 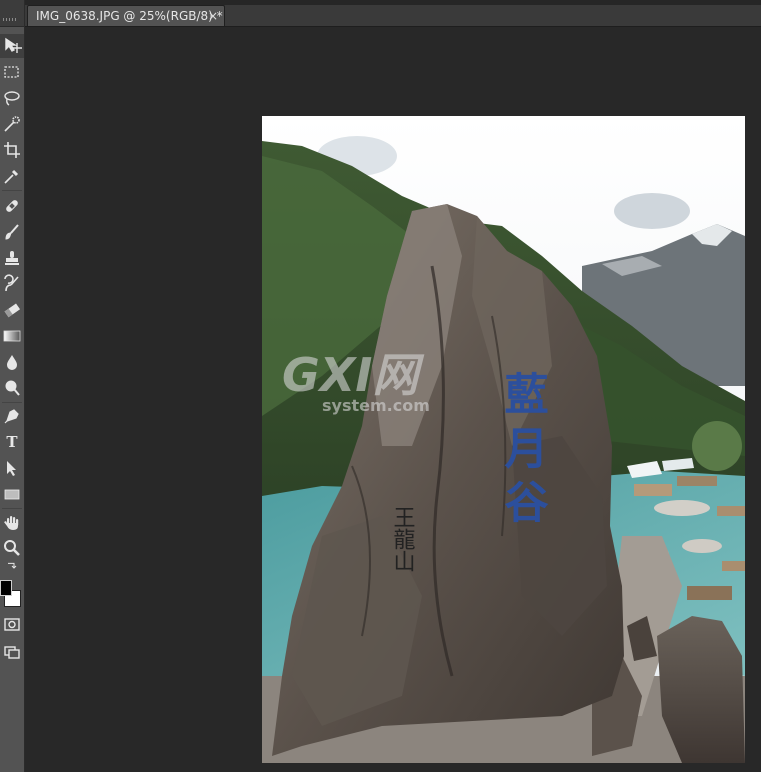 I want to click on lasso-icon, so click(x=12, y=98).